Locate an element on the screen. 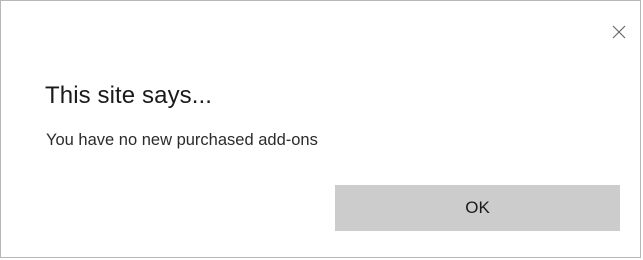 This screenshot has width=643, height=260. dialog-message: You have no new purchased add-ons is located at coordinates (182, 140).